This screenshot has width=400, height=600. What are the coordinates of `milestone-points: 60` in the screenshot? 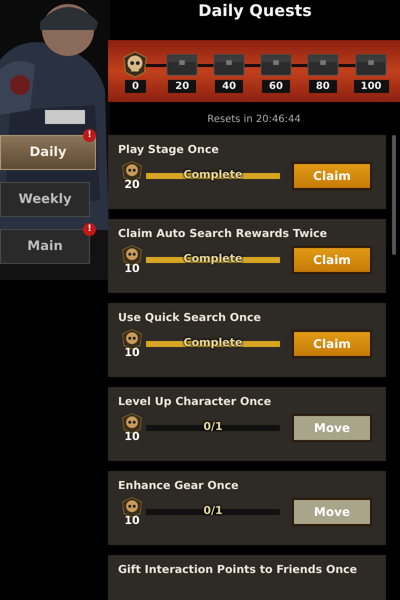 It's located at (276, 86).